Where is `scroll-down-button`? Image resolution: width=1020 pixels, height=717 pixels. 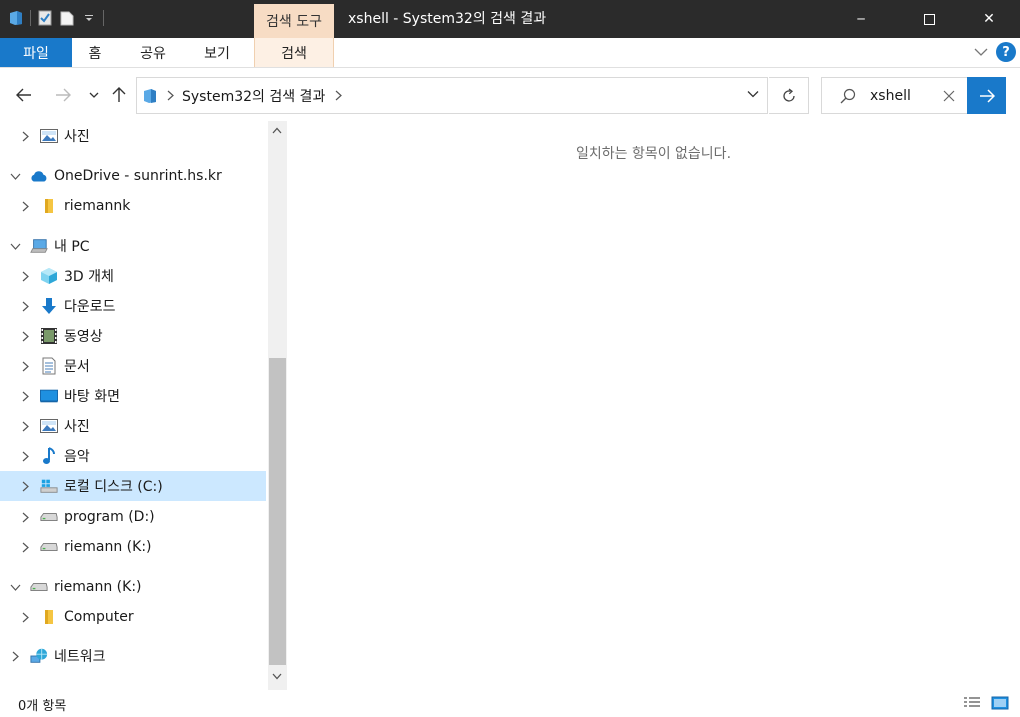 scroll-down-button is located at coordinates (277, 676).